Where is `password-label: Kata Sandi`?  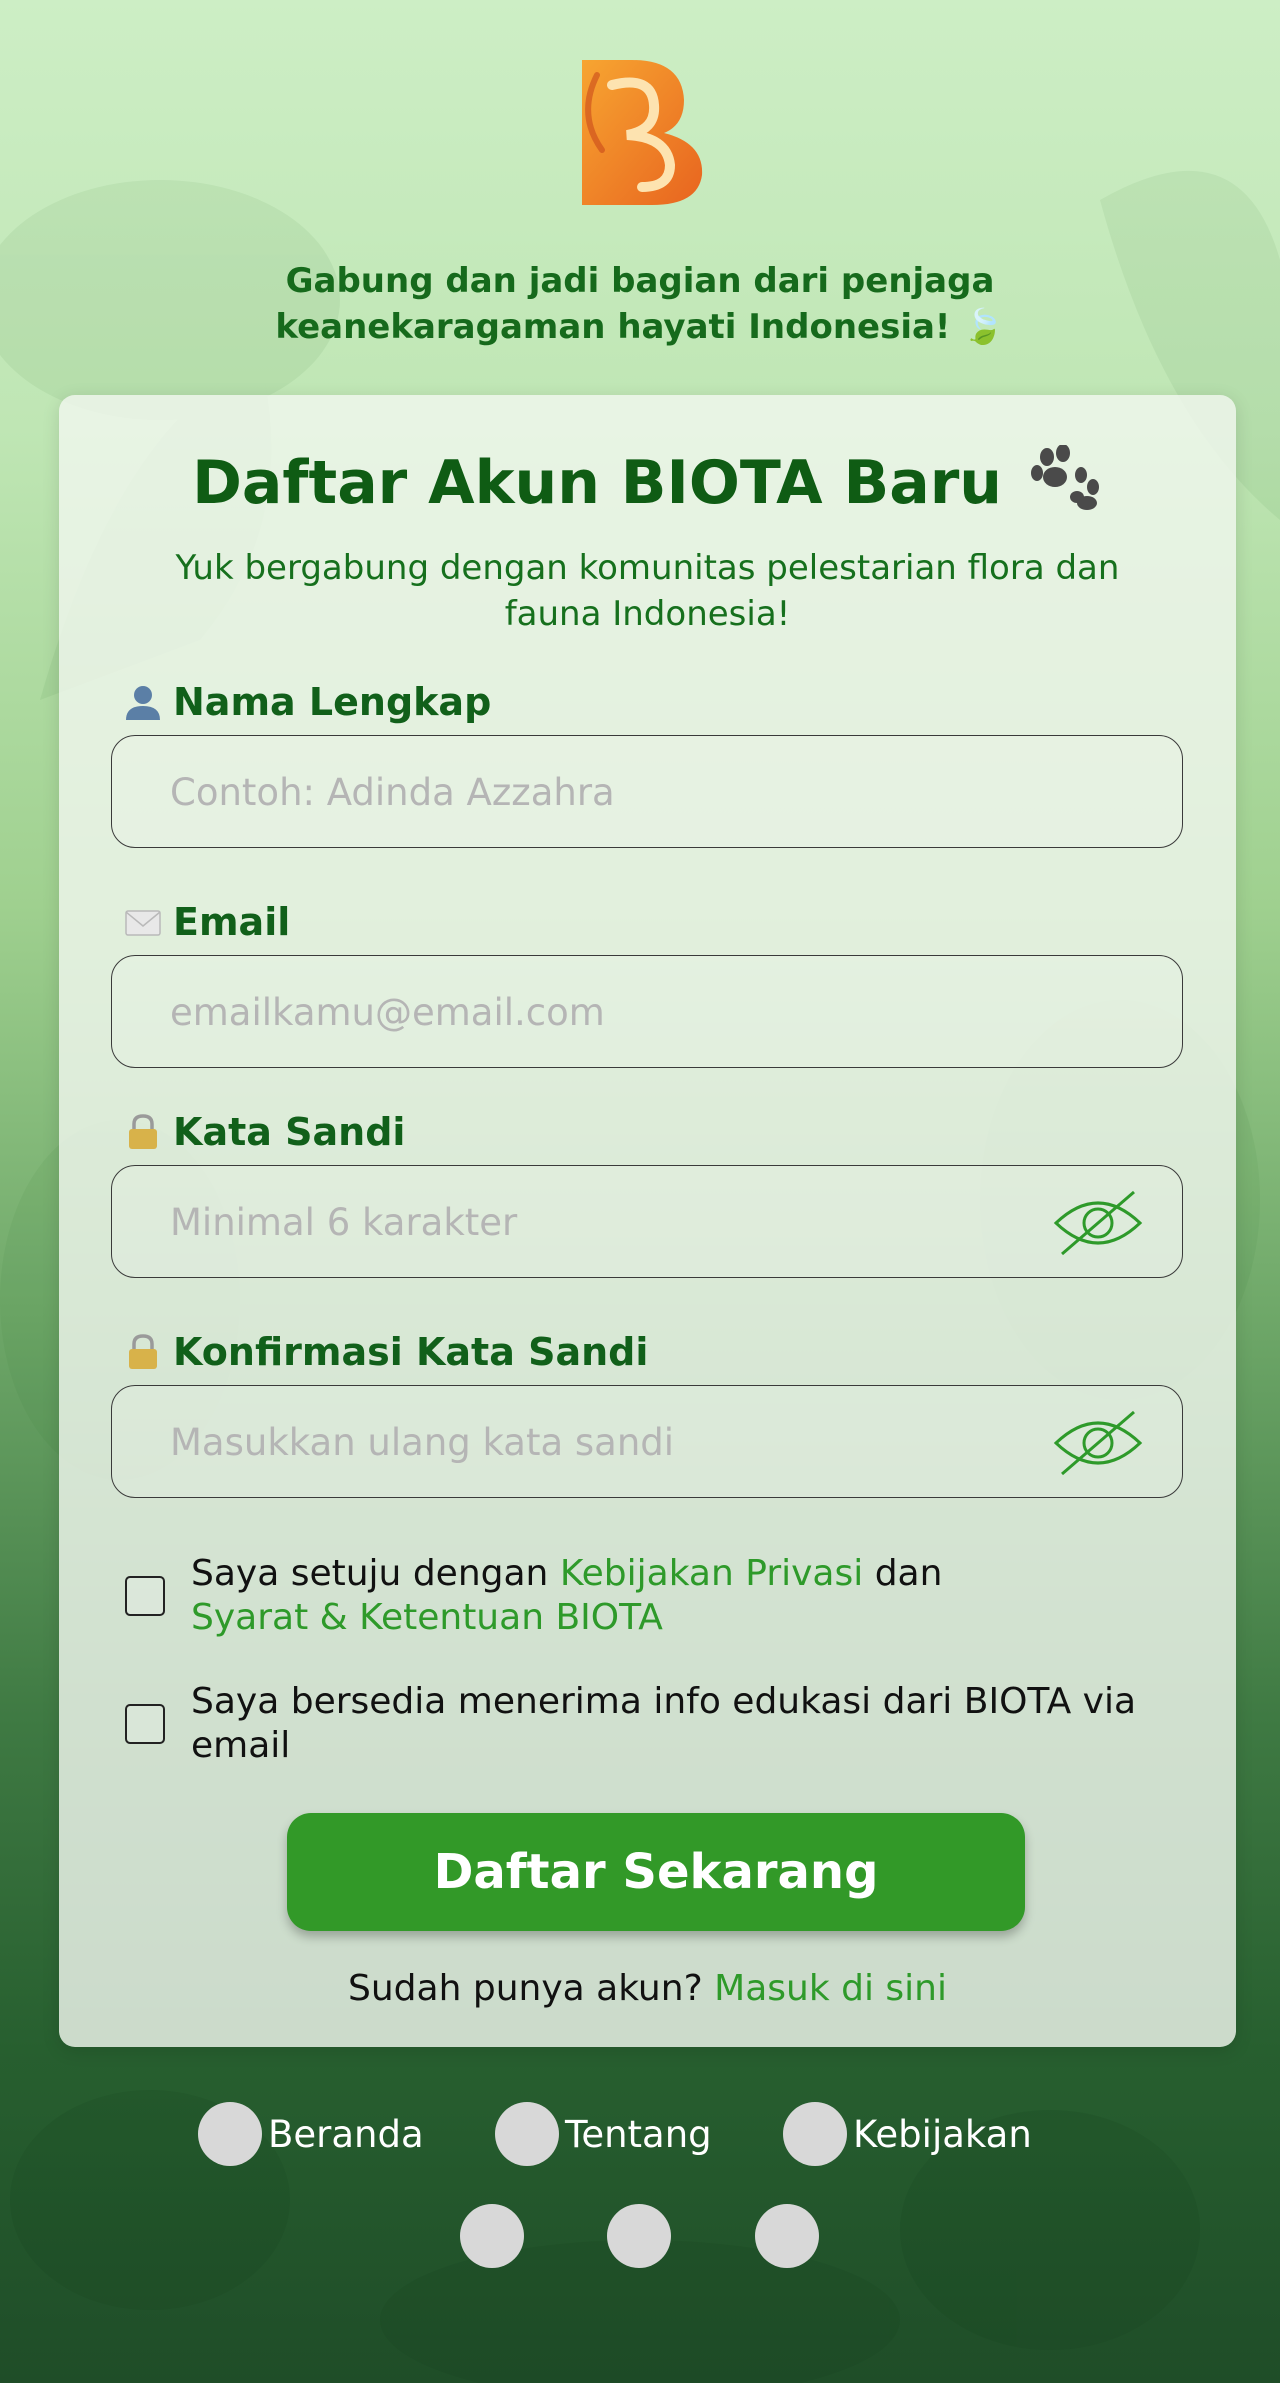
password-label: Kata Sandi is located at coordinates (264, 1132).